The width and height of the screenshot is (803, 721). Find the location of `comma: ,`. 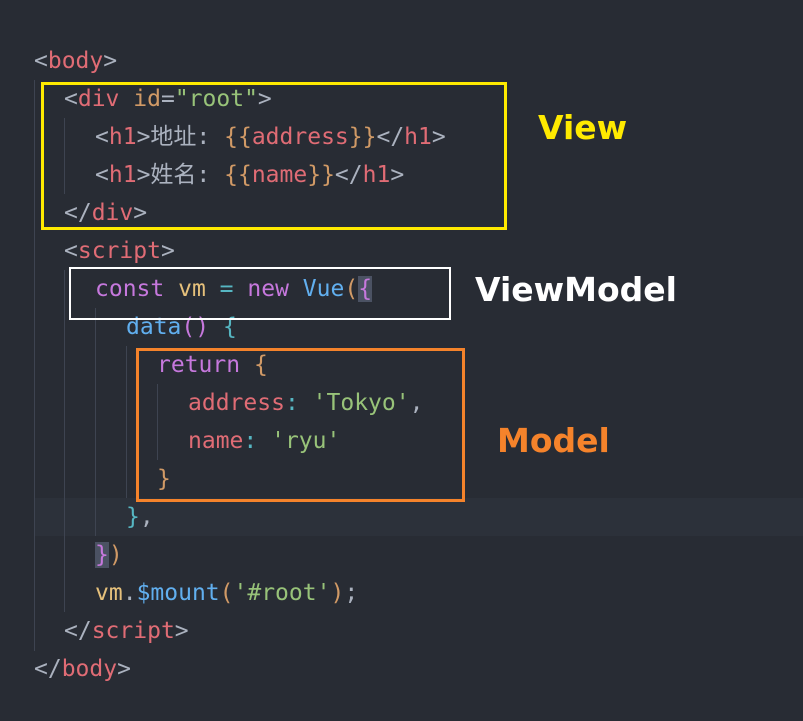

comma: , is located at coordinates (146, 517).